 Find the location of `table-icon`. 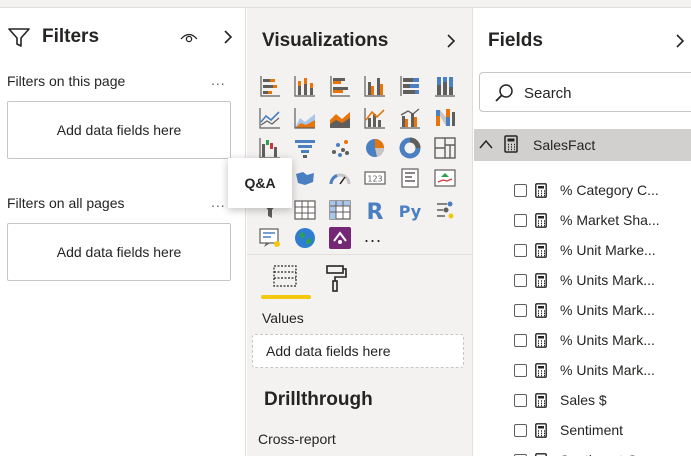

table-icon is located at coordinates (305, 210).